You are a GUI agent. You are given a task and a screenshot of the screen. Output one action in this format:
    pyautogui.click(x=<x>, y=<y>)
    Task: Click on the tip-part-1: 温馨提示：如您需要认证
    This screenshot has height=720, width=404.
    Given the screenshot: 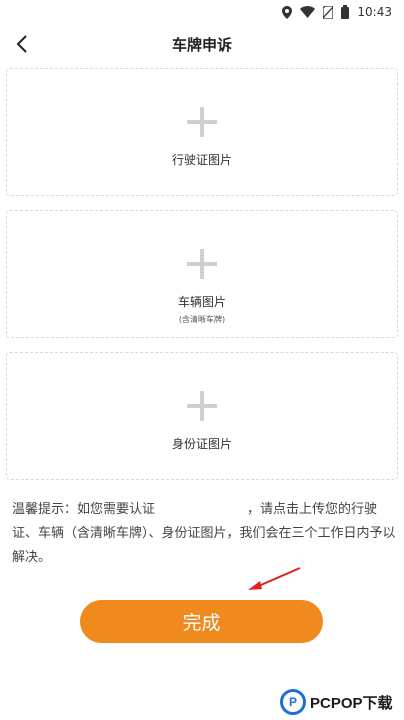 What is the action you would take?
    pyautogui.click(x=84, y=509)
    